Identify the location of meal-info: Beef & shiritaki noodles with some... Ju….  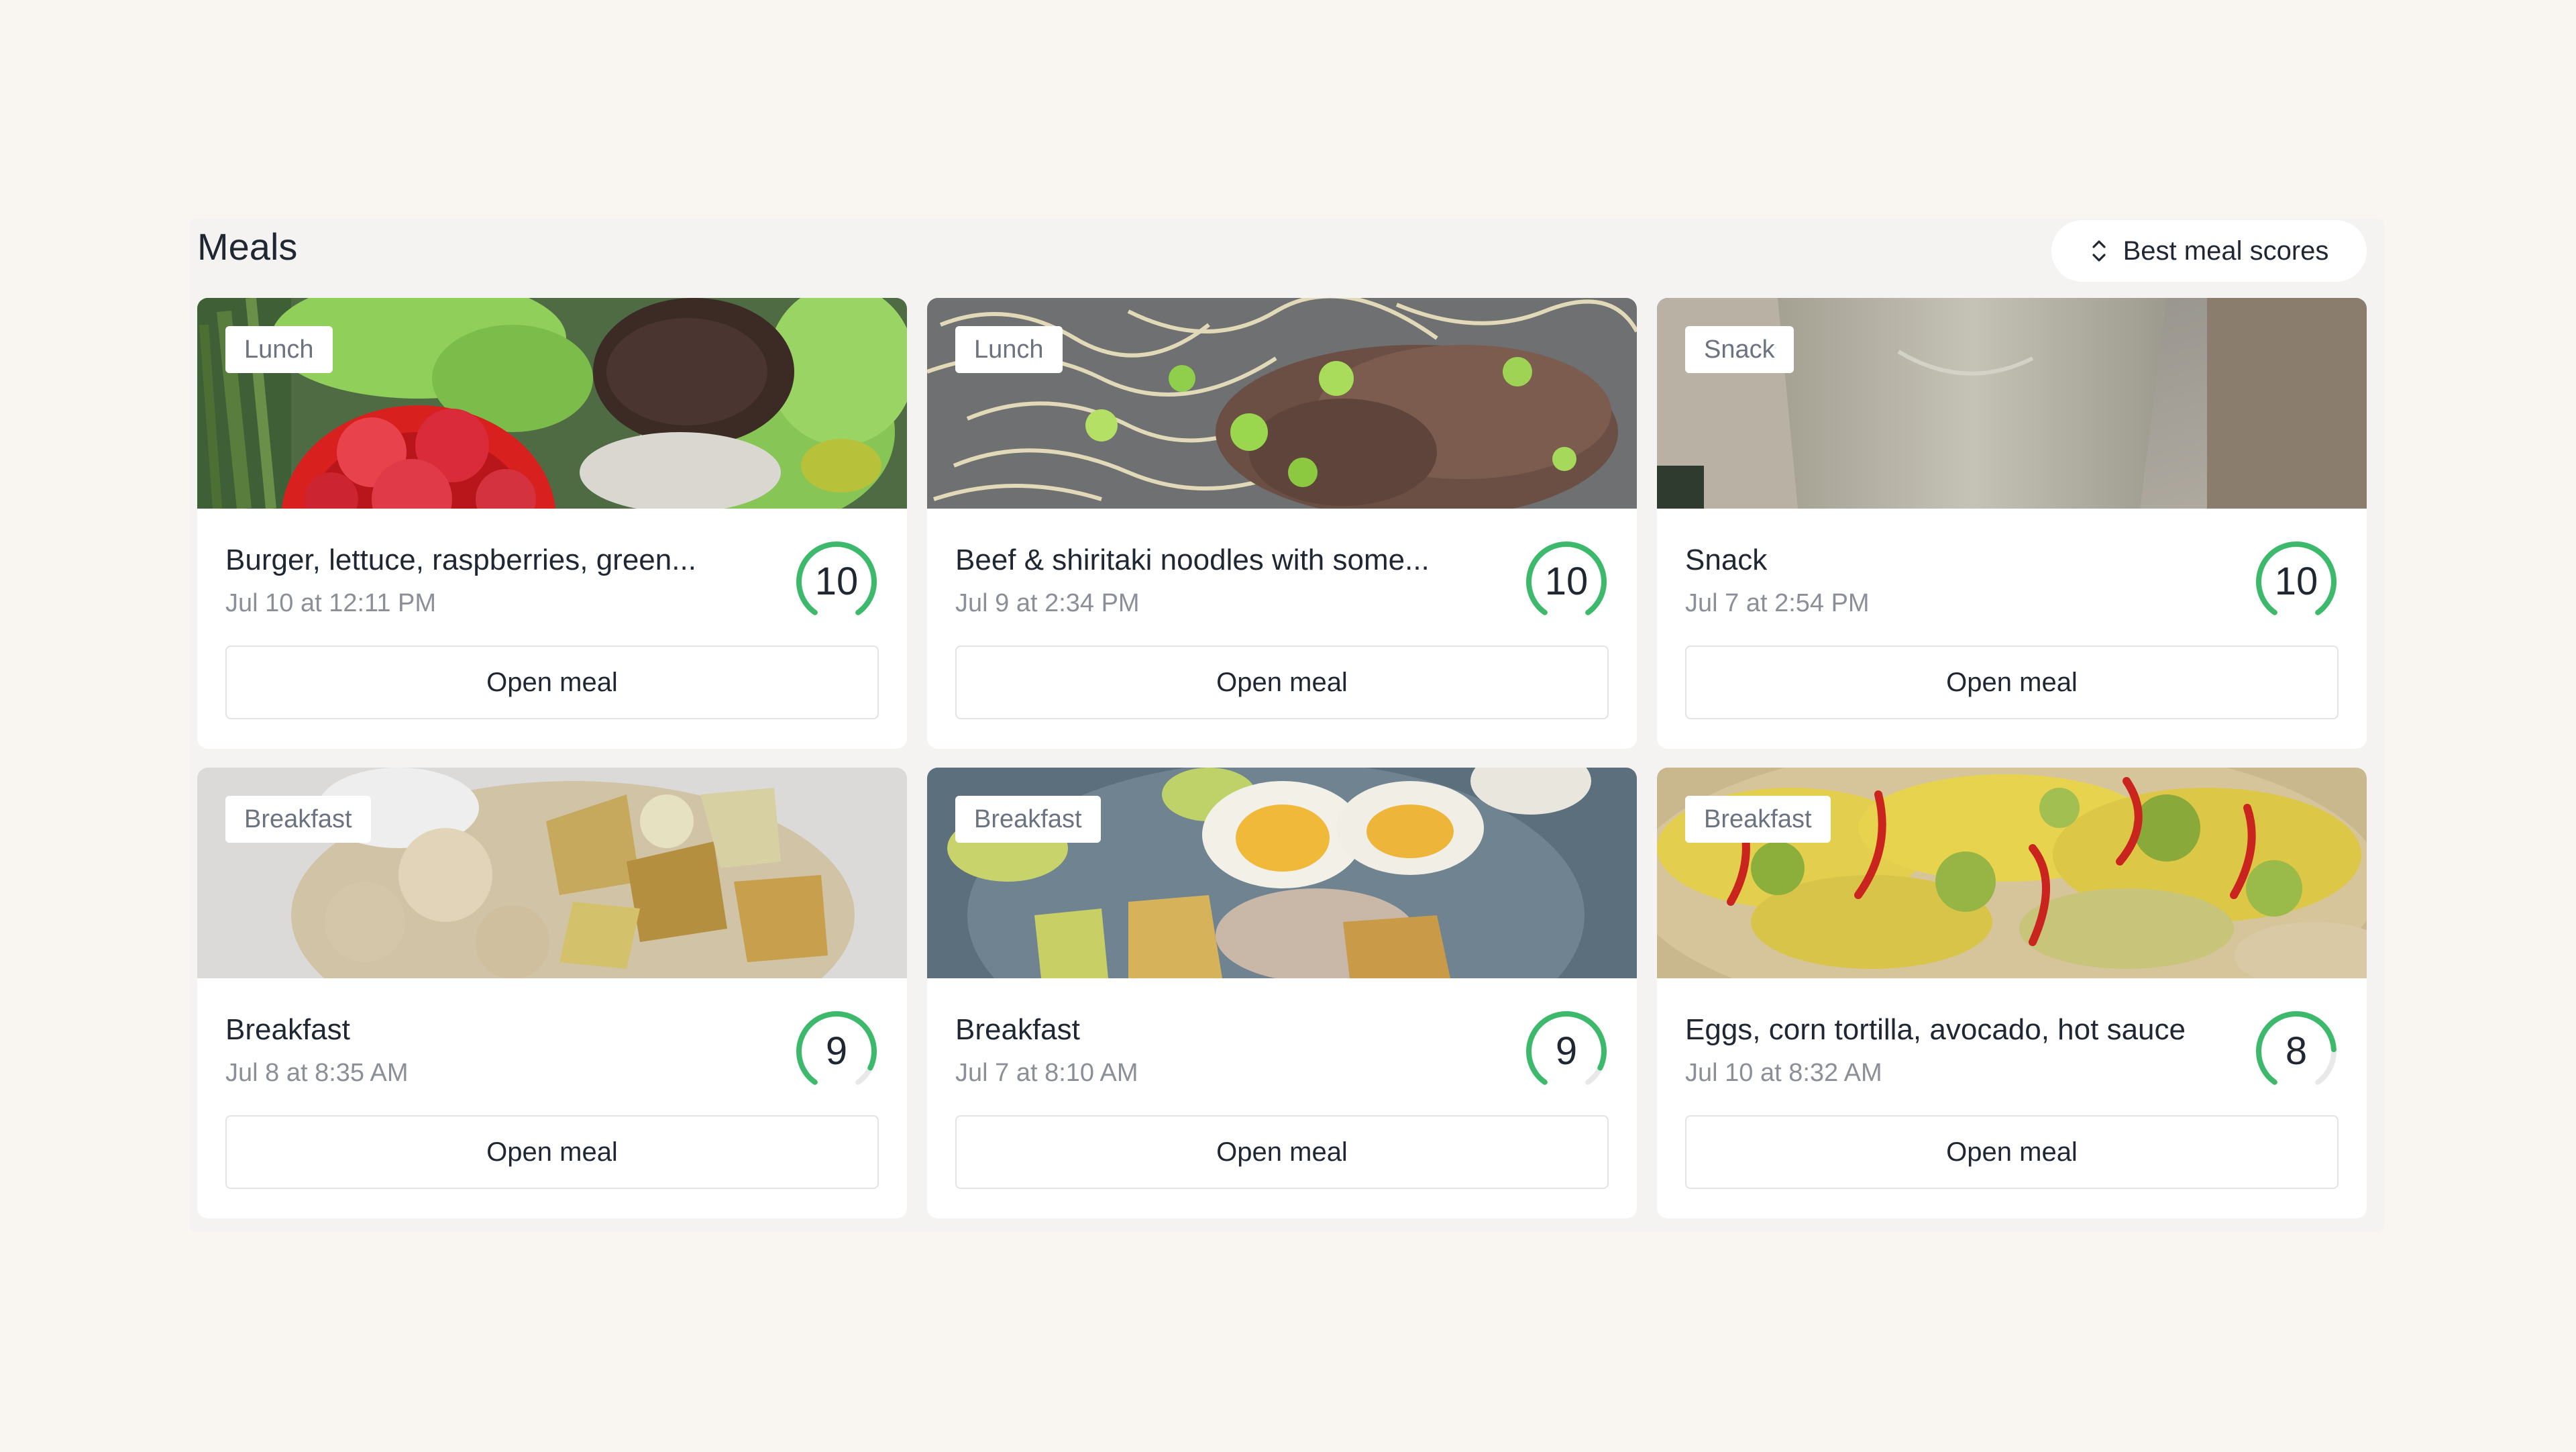
(1282, 568).